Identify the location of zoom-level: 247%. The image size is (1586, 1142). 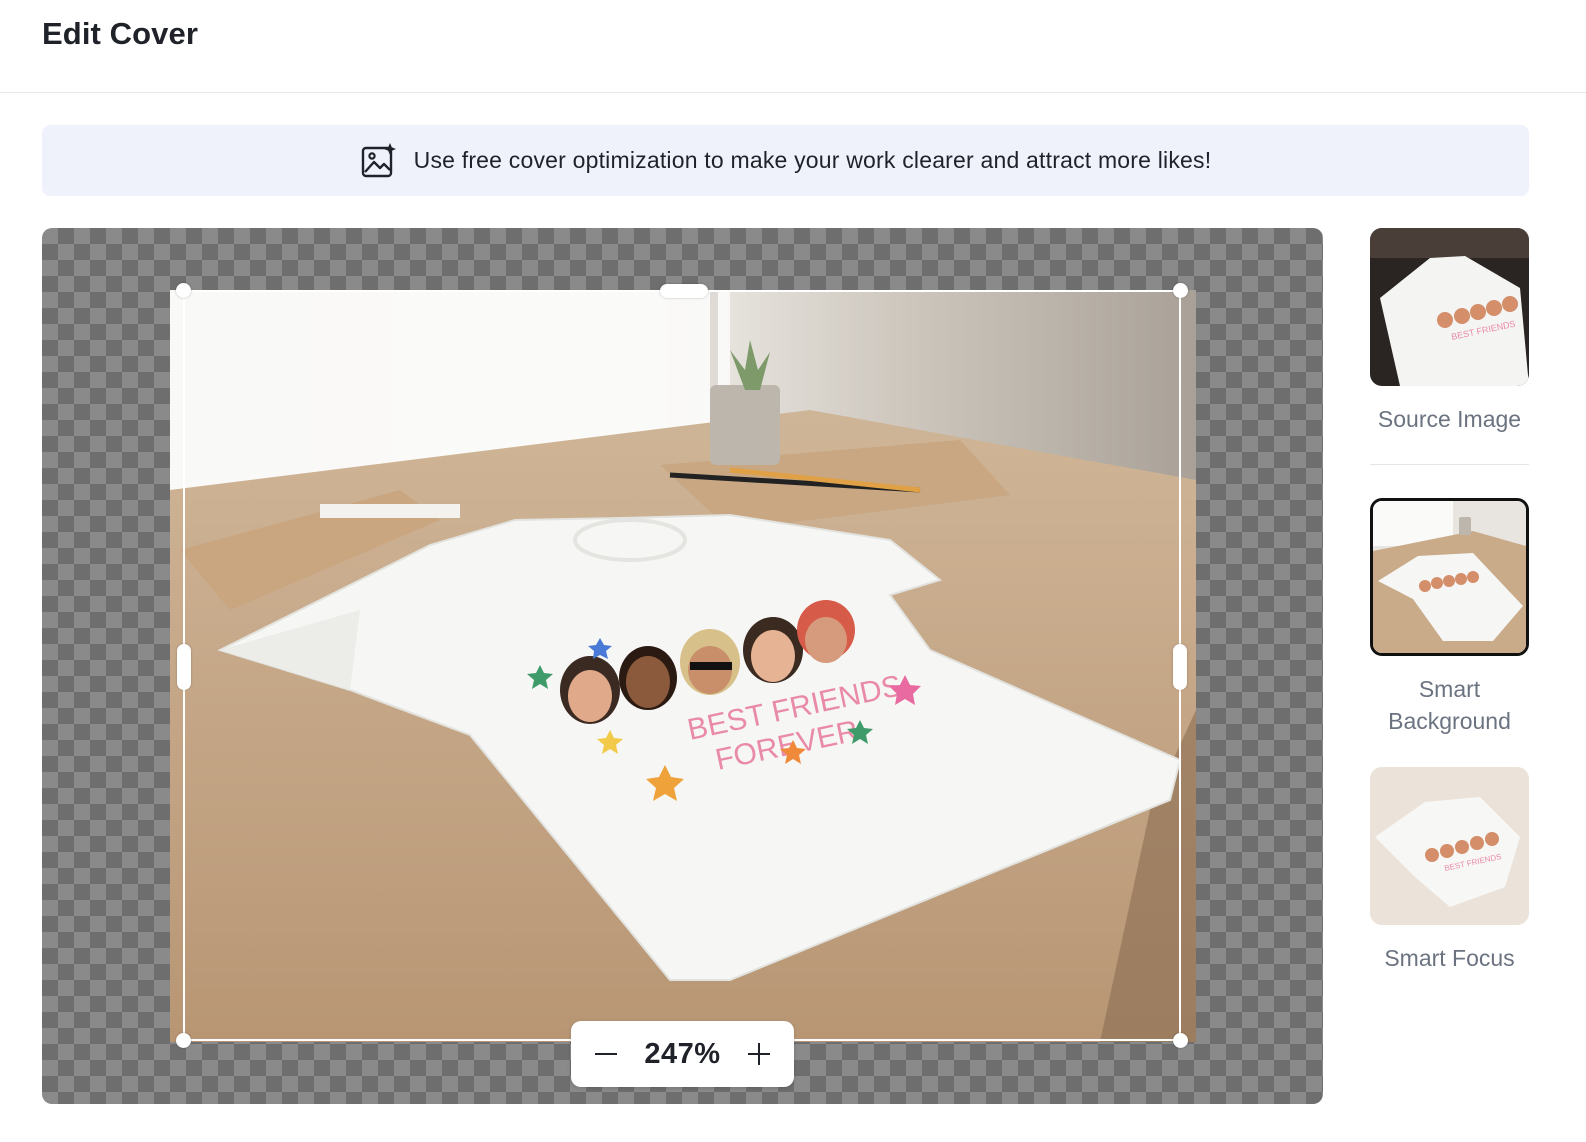
(682, 1053).